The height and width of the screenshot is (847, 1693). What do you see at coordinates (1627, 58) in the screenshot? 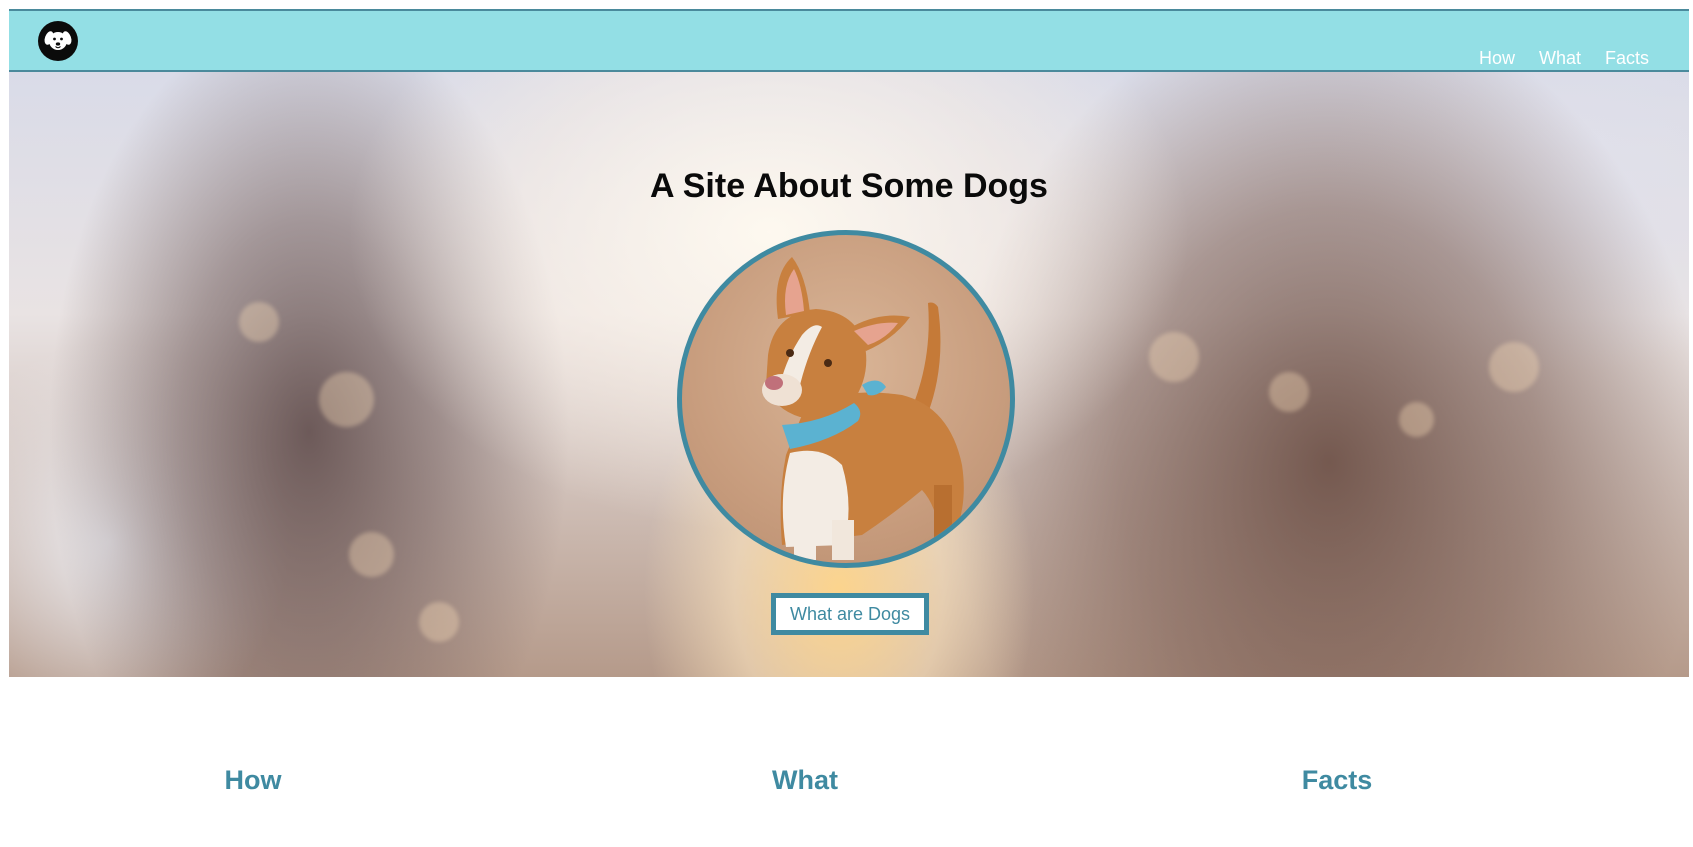
I see `nav-link-facts: Facts` at bounding box center [1627, 58].